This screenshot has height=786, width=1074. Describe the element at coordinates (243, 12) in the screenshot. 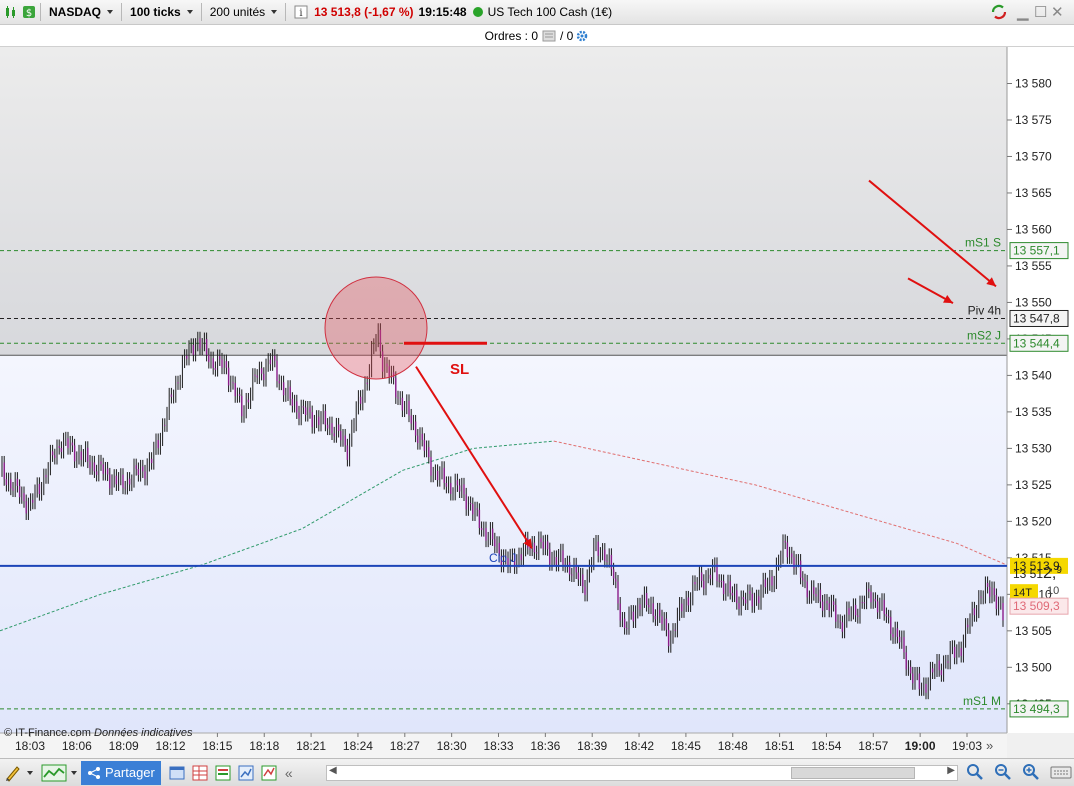

I see `units-dropdown: 200 unités` at that location.